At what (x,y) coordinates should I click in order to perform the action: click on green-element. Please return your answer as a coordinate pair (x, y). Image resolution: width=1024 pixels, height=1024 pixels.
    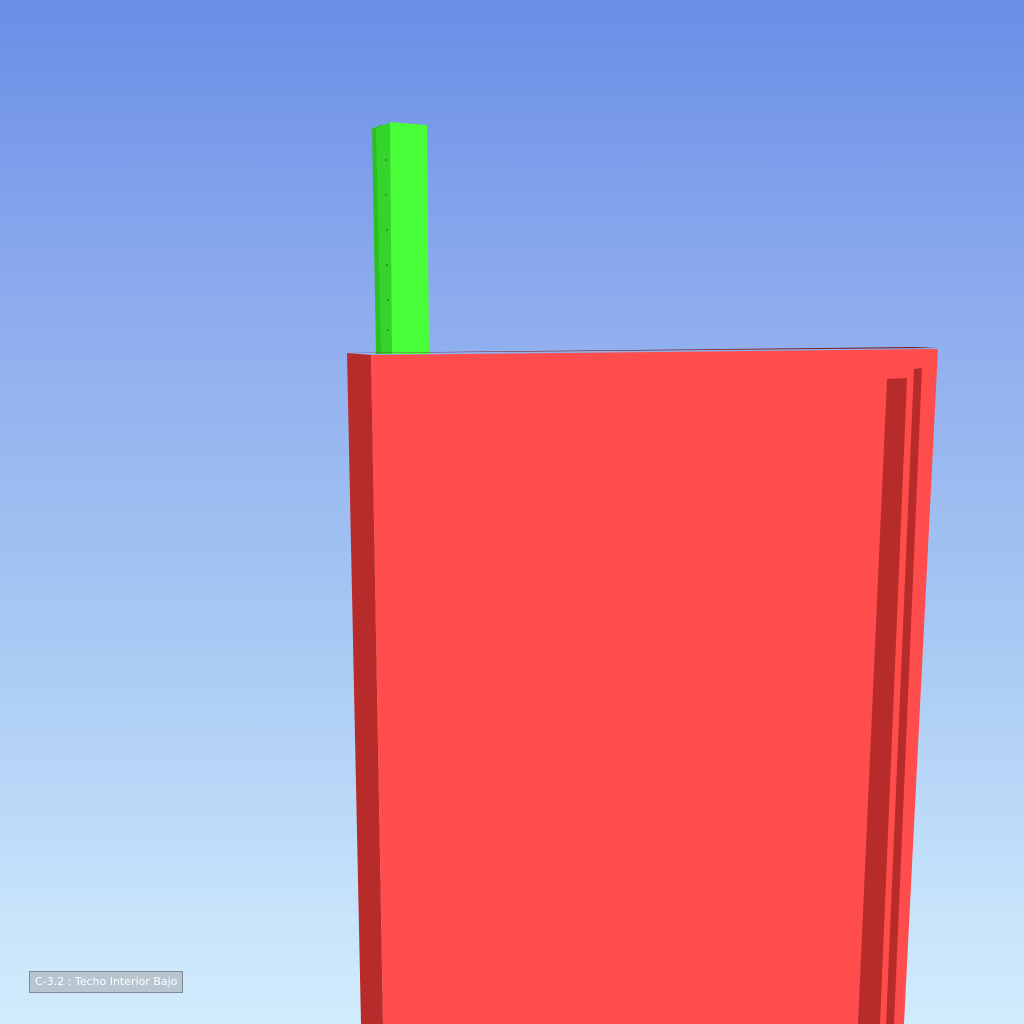
    Looking at the image, I should click on (400, 238).